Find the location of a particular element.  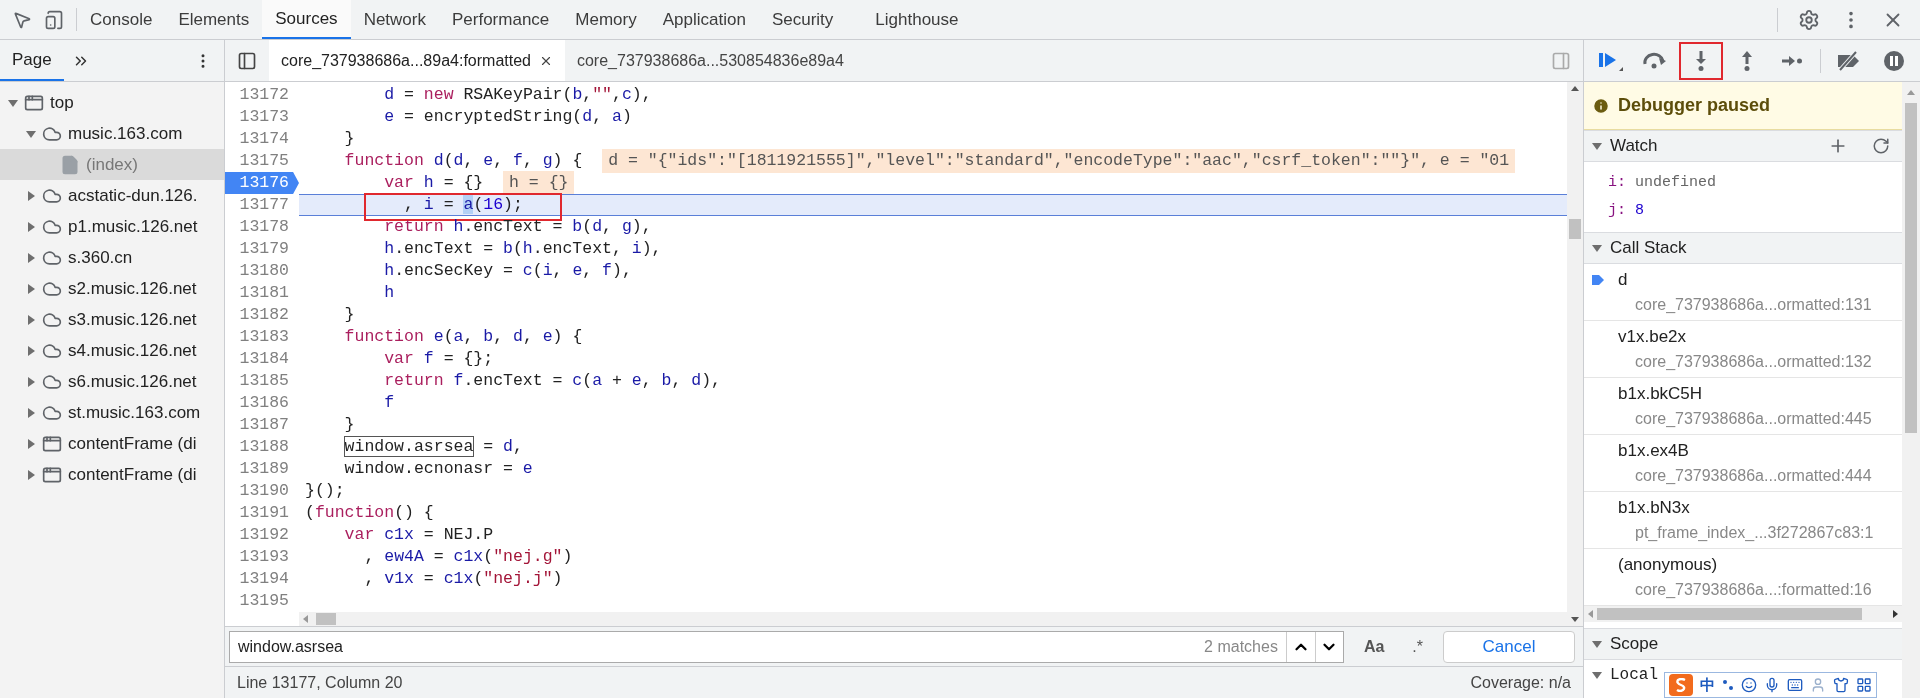

line-number: 13174 is located at coordinates (262, 139).